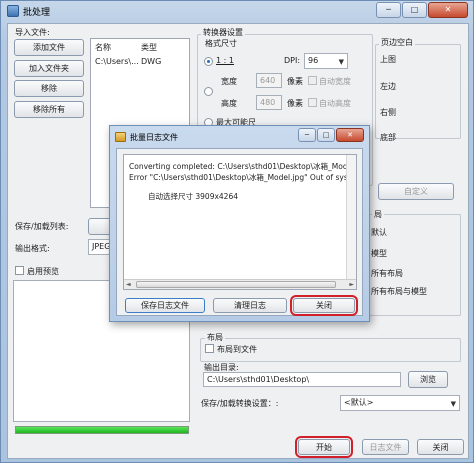 This screenshot has width=474, height=463. What do you see at coordinates (120, 137) in the screenshot?
I see `dialog-icon` at bounding box center [120, 137].